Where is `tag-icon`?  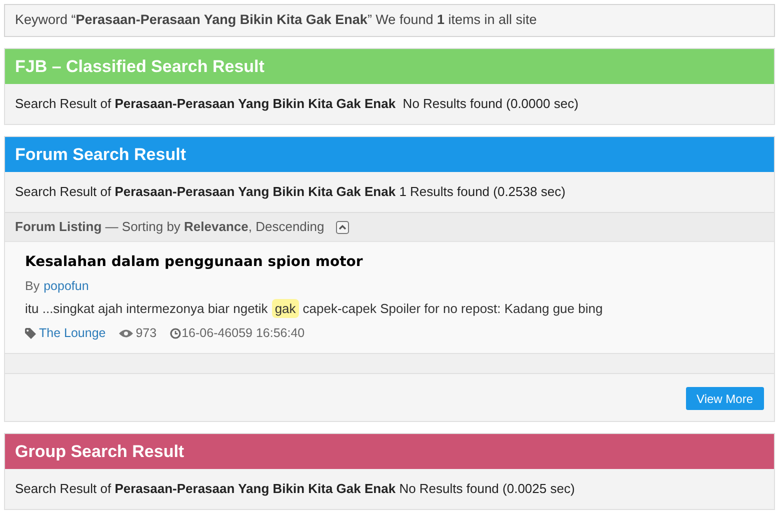
tag-icon is located at coordinates (30, 334).